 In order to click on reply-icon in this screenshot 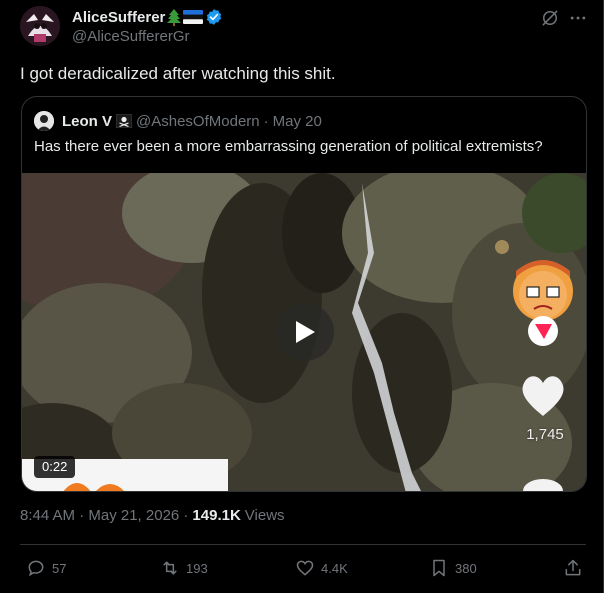, I will do `click(36, 568)`.